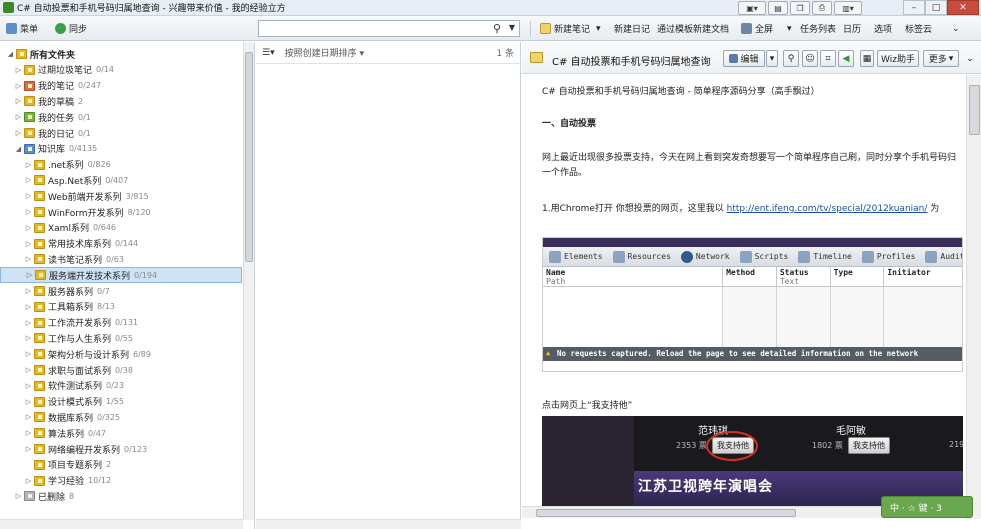 The width and height of the screenshot is (981, 529). Describe the element at coordinates (121, 212) in the screenshot. I see `sidebar-folder-item: ▷ WinForm开发系列 8/120` at that location.